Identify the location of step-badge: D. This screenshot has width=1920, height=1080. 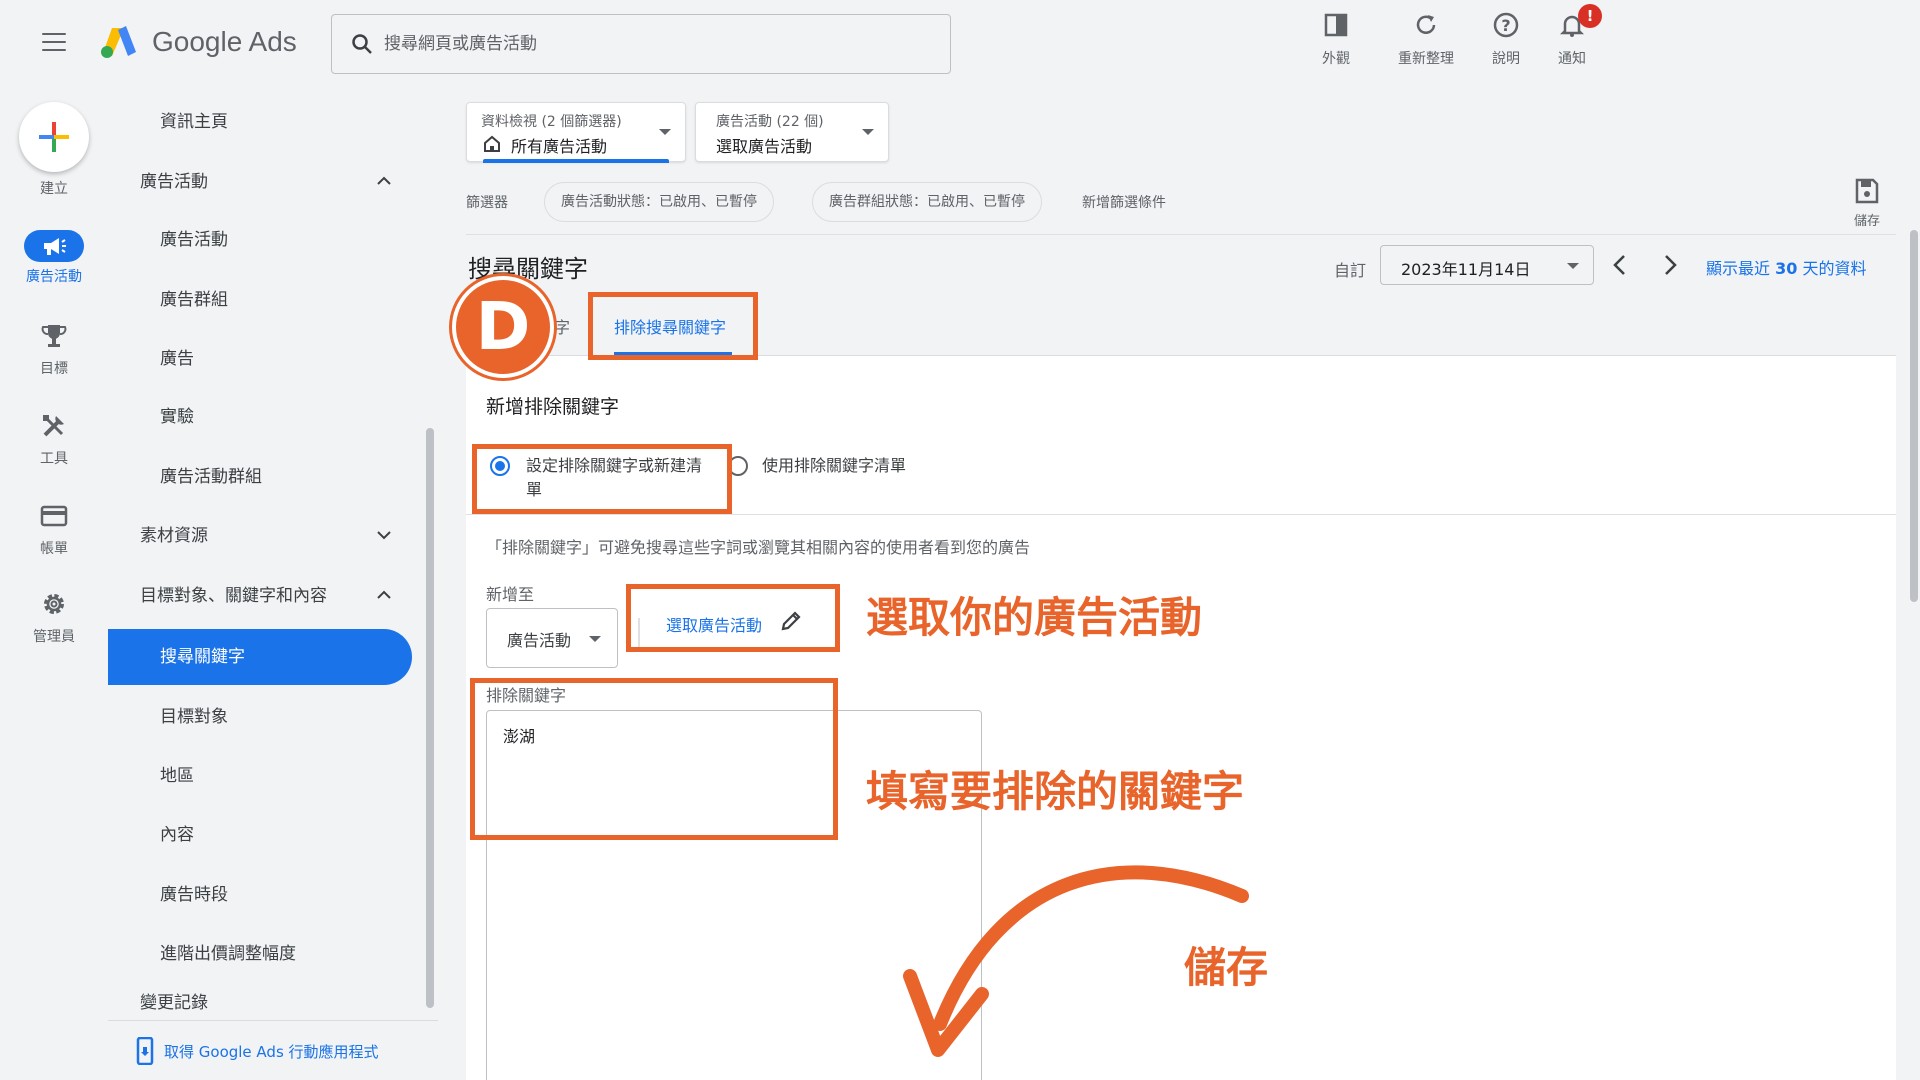
(503, 327).